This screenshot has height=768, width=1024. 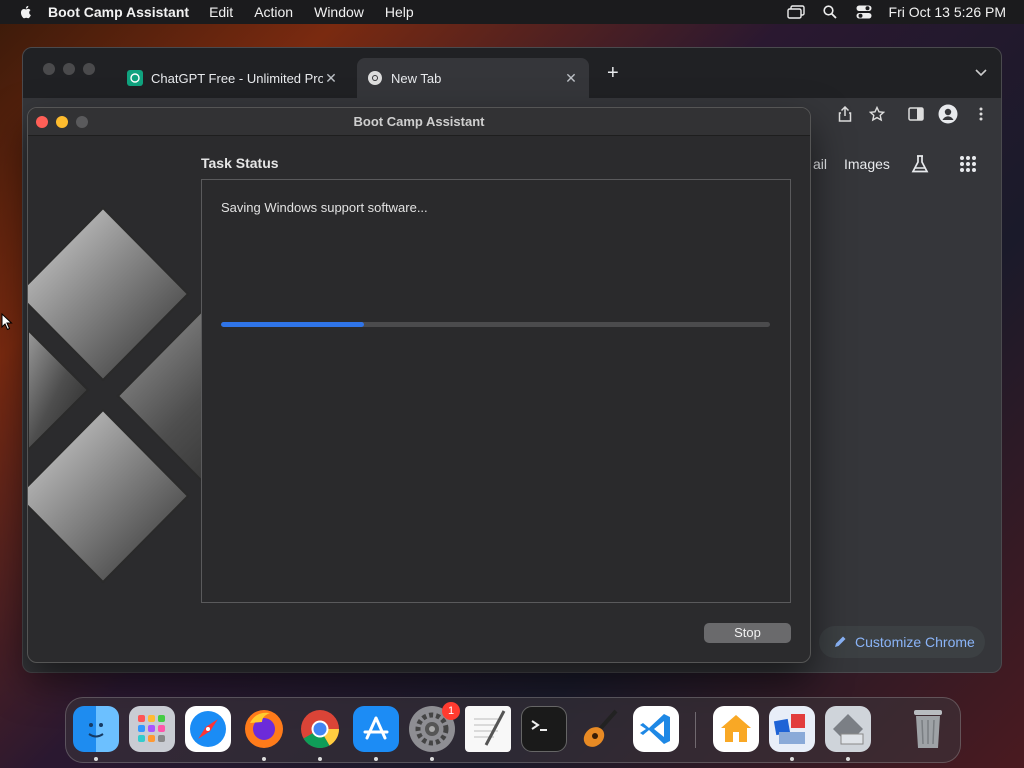 I want to click on mouse-cursor-icon, so click(x=7, y=322).